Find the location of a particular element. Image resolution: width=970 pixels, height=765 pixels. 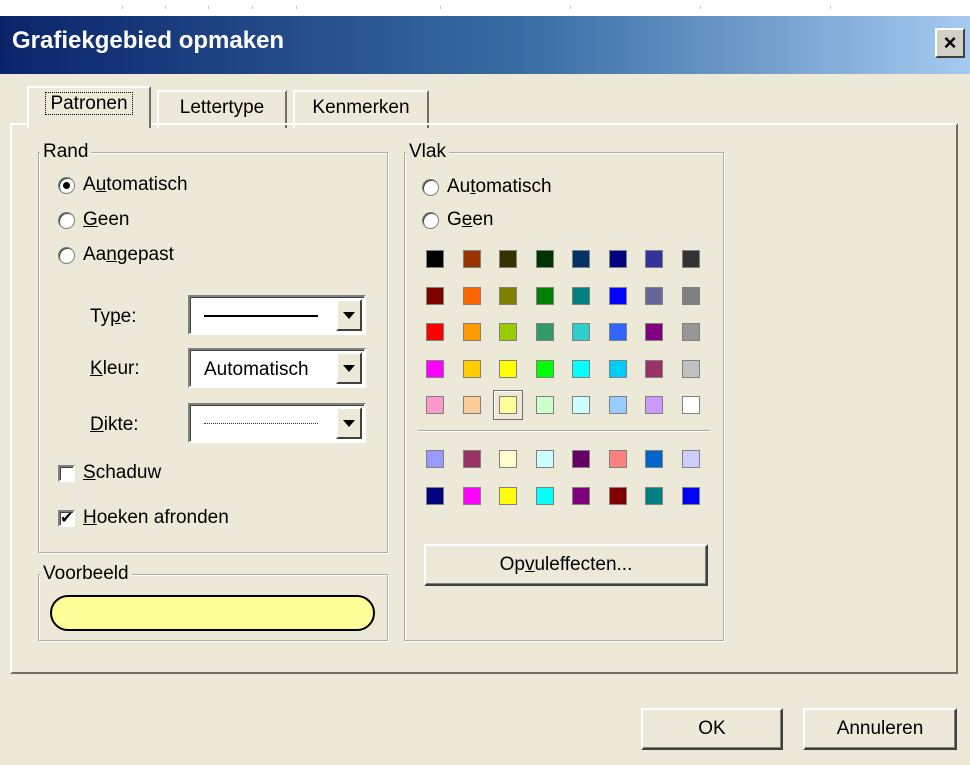

rand-radio-automatisch: Automatisch is located at coordinates (123, 185).